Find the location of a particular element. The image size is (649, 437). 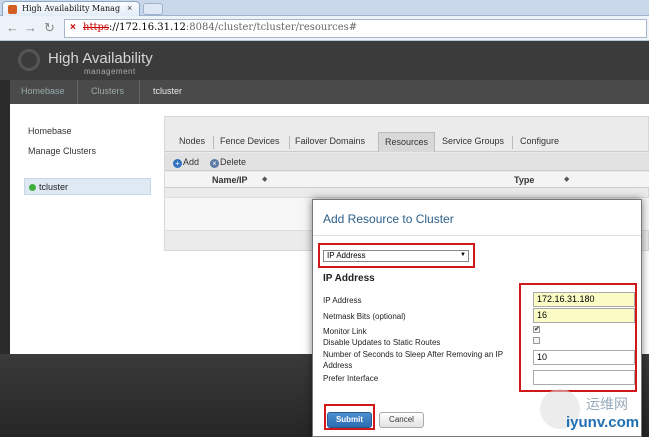

new-tab-button is located at coordinates (153, 9).